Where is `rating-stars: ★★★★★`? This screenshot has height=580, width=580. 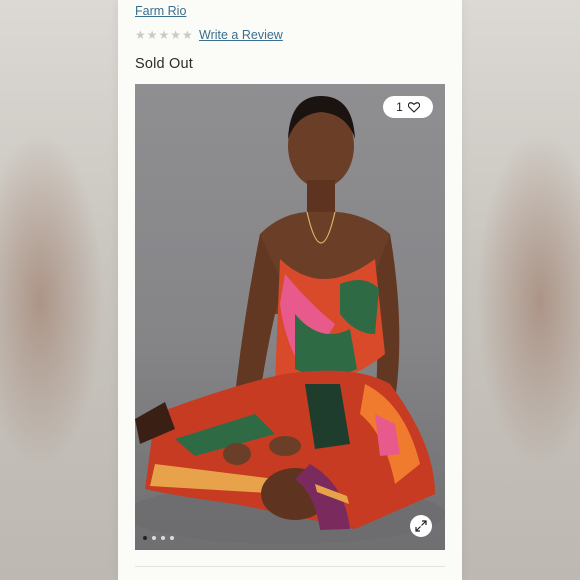 rating-stars: ★★★★★ is located at coordinates (164, 35).